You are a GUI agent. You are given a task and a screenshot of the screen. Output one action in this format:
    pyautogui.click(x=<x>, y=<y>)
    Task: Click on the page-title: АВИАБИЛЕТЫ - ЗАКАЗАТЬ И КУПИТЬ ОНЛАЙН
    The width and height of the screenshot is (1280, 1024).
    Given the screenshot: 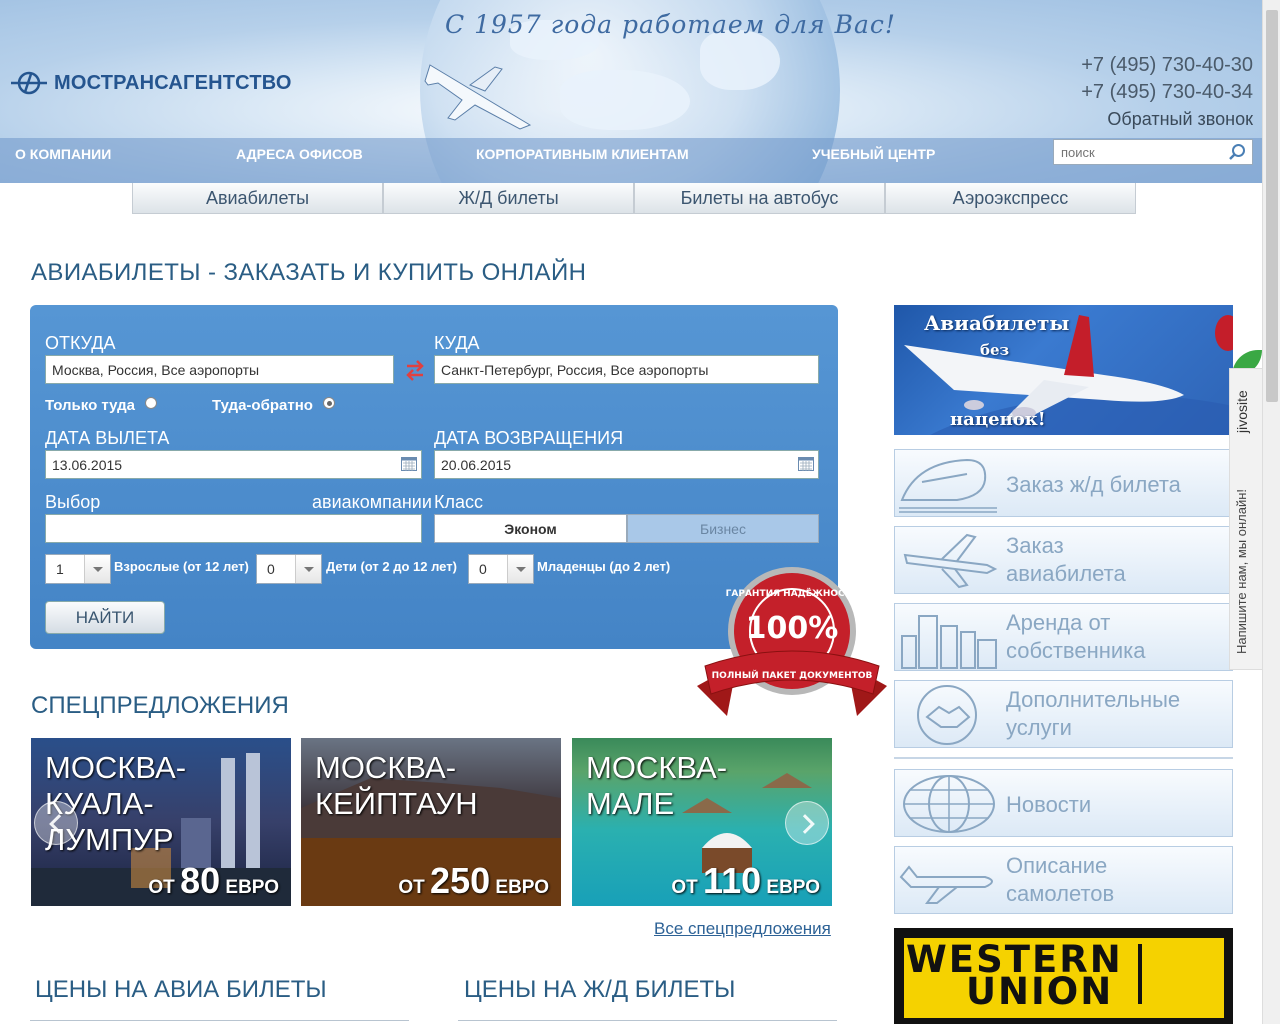 What is the action you would take?
    pyautogui.click(x=309, y=272)
    